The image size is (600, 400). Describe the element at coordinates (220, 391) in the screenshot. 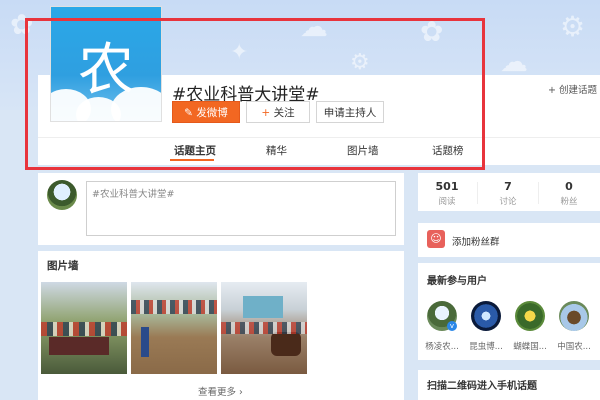

I see `view-more-link: 查看更多 ›` at that location.